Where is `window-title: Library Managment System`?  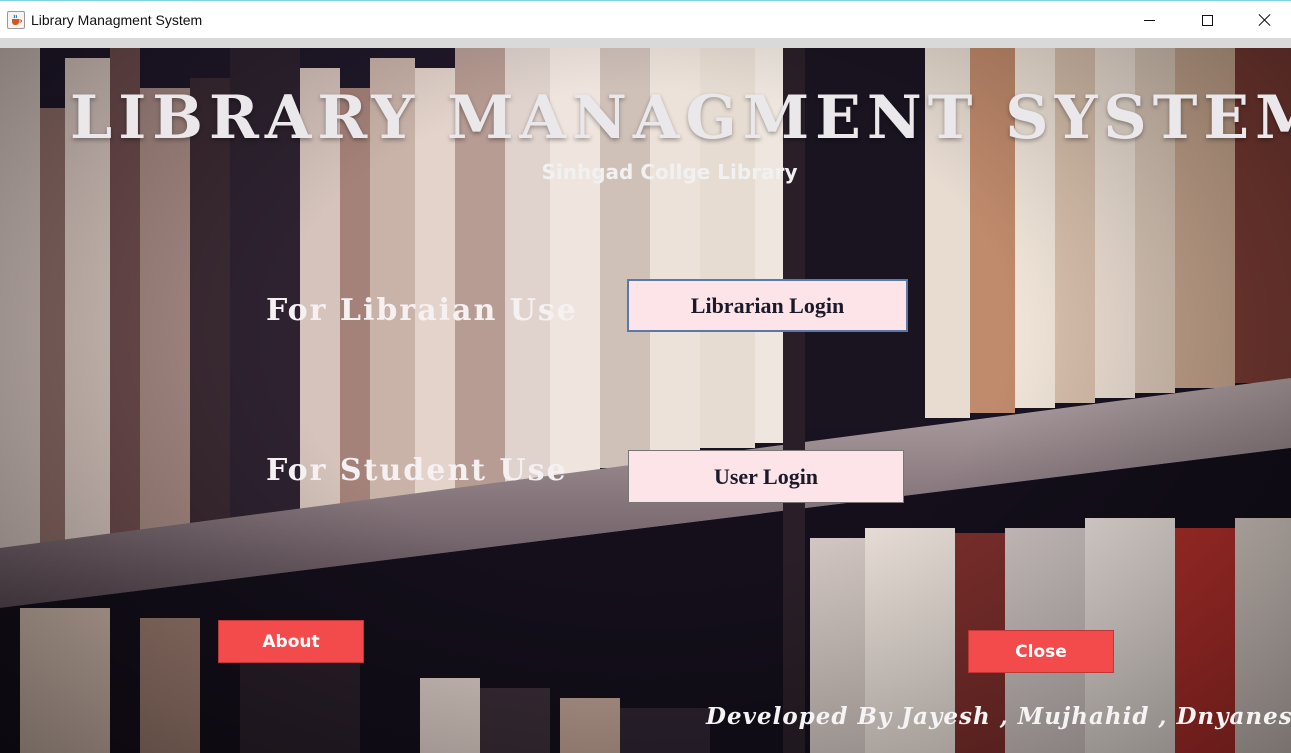 window-title: Library Managment System is located at coordinates (117, 19).